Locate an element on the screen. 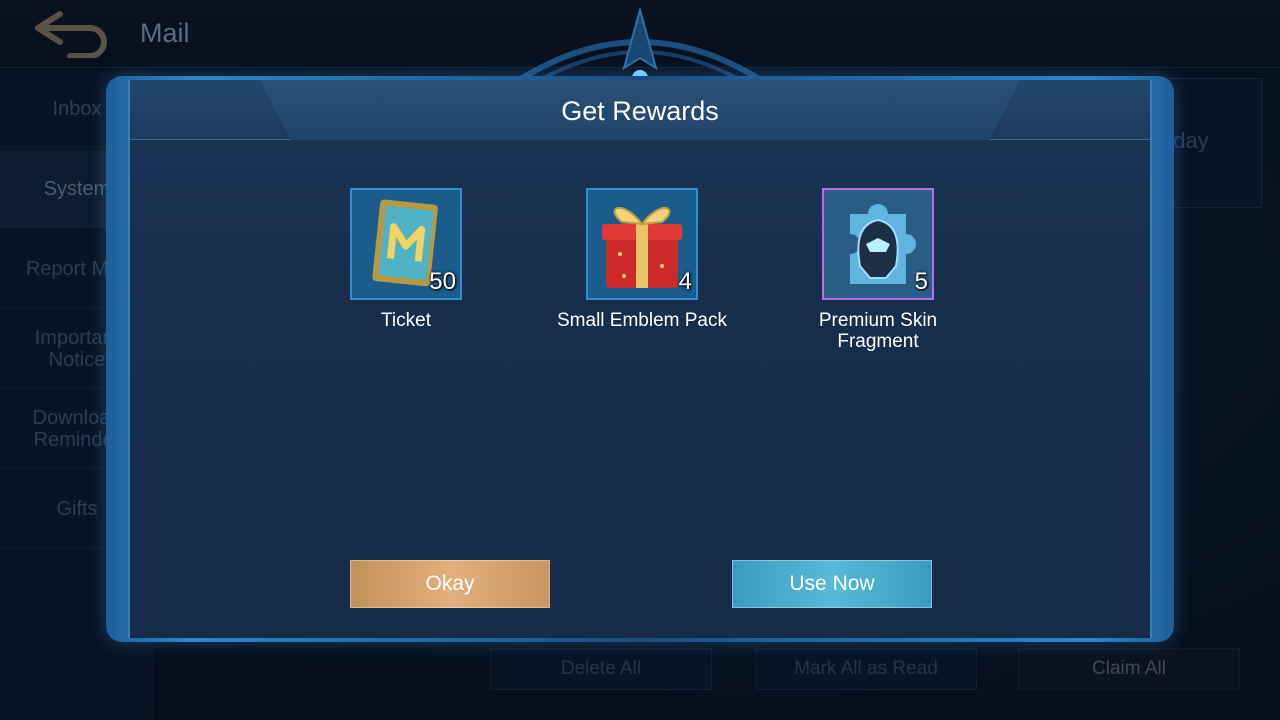  use-now-button: Use Now is located at coordinates (832, 584).